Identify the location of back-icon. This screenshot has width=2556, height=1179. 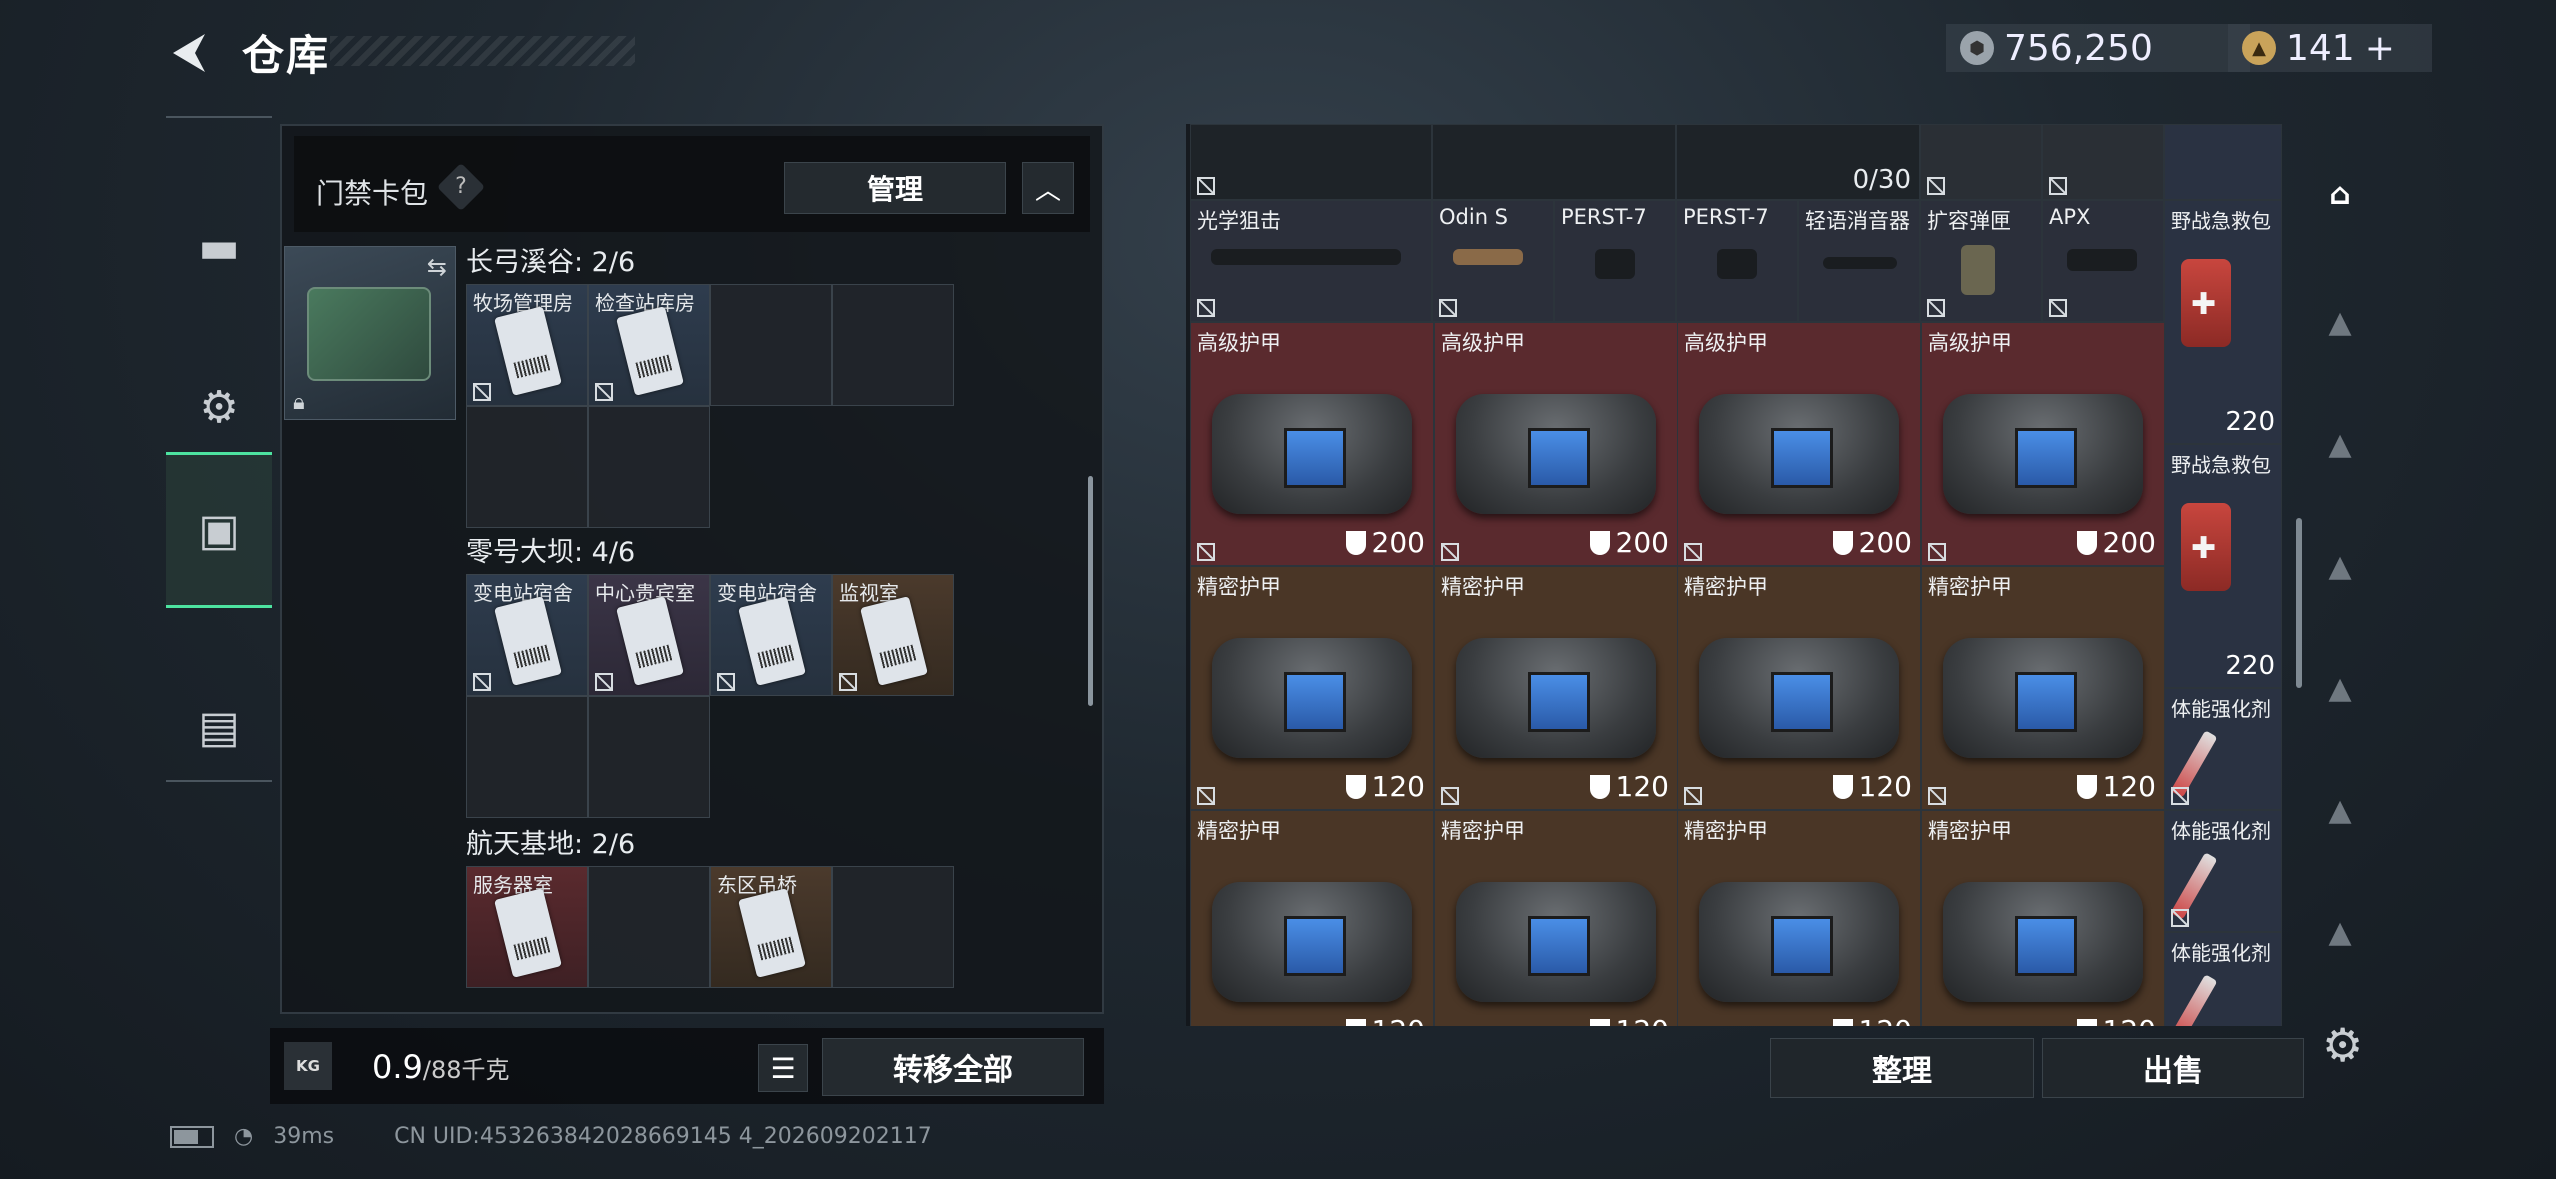
(190, 53).